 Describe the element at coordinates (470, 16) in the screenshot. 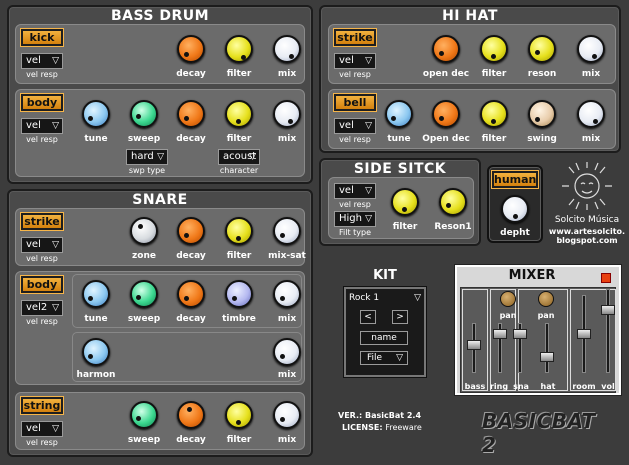

I see `hi-hat-title: HI HAT` at that location.